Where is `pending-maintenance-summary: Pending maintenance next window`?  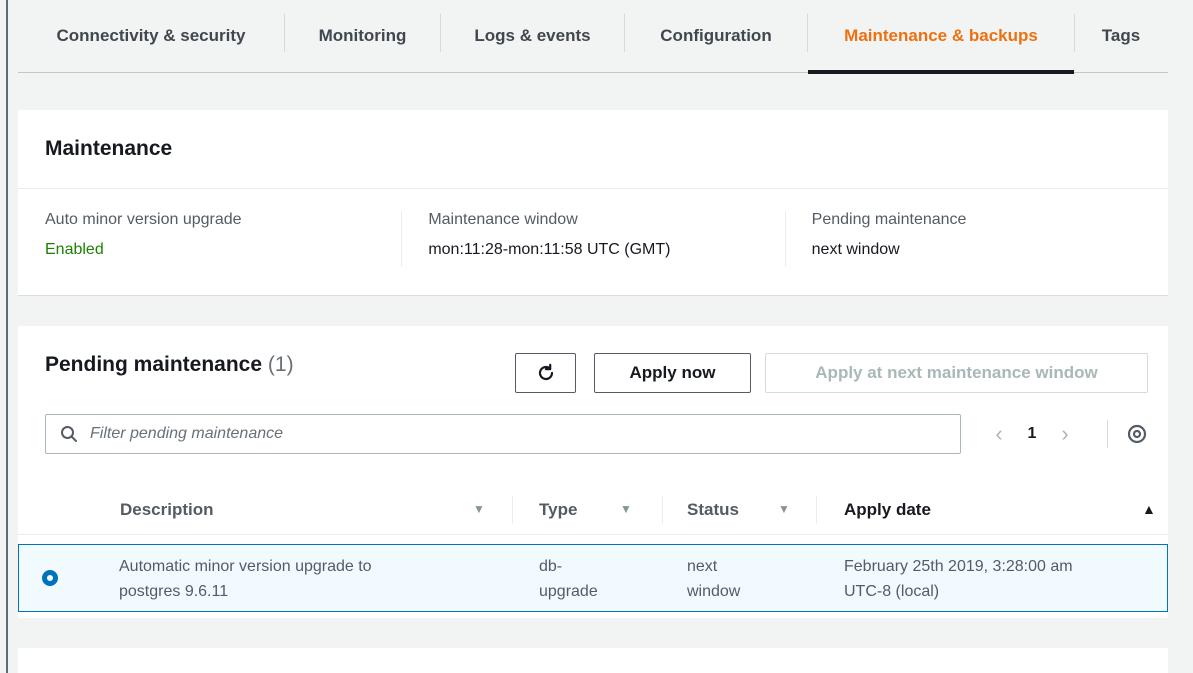
pending-maintenance-summary: Pending maintenance next window is located at coordinates (976, 239).